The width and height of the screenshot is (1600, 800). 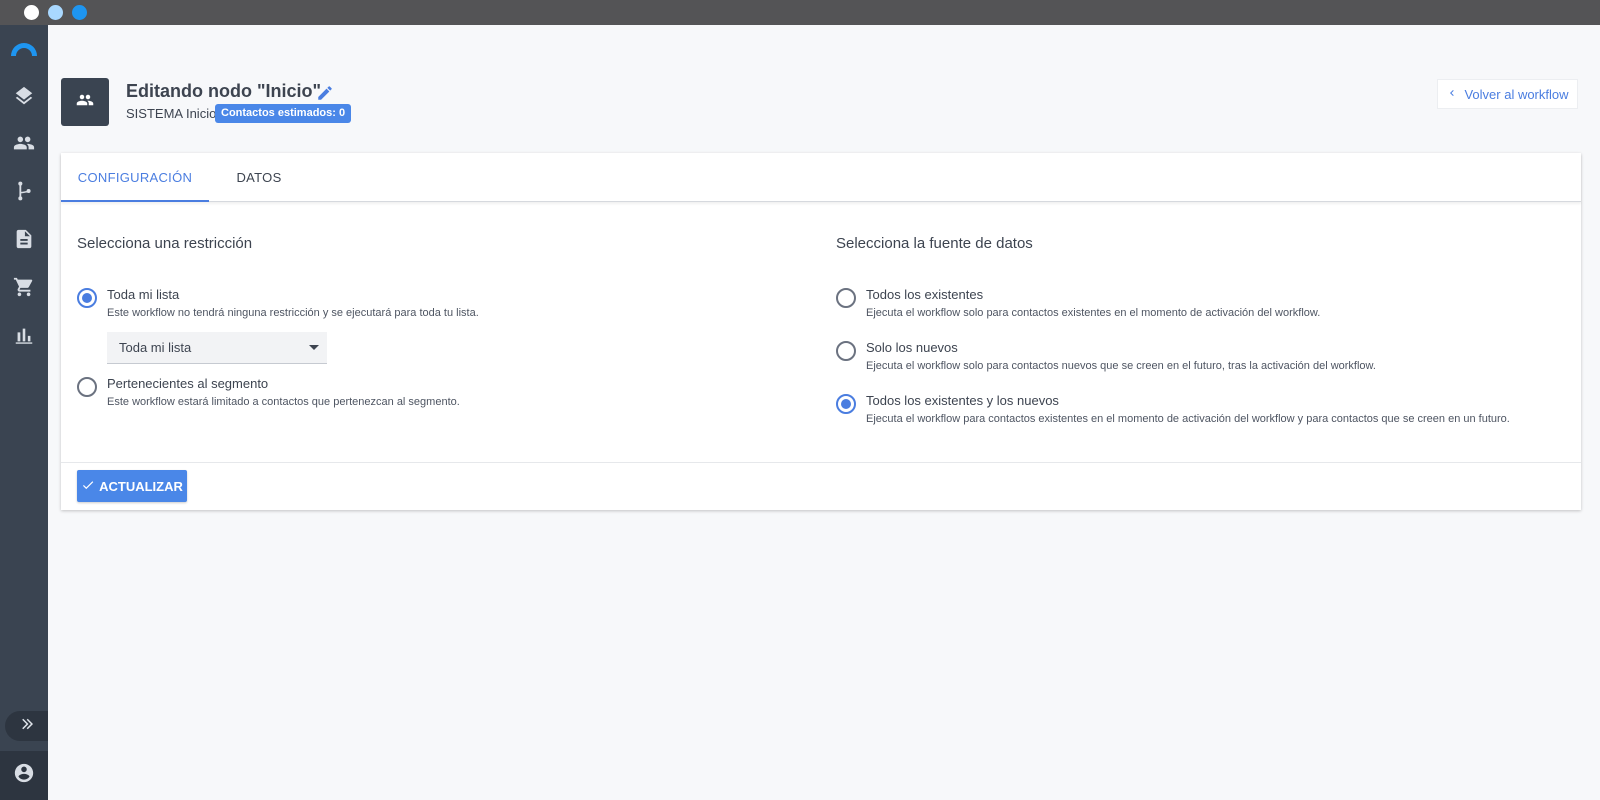 What do you see at coordinates (24, 287) in the screenshot?
I see `cart-icon` at bounding box center [24, 287].